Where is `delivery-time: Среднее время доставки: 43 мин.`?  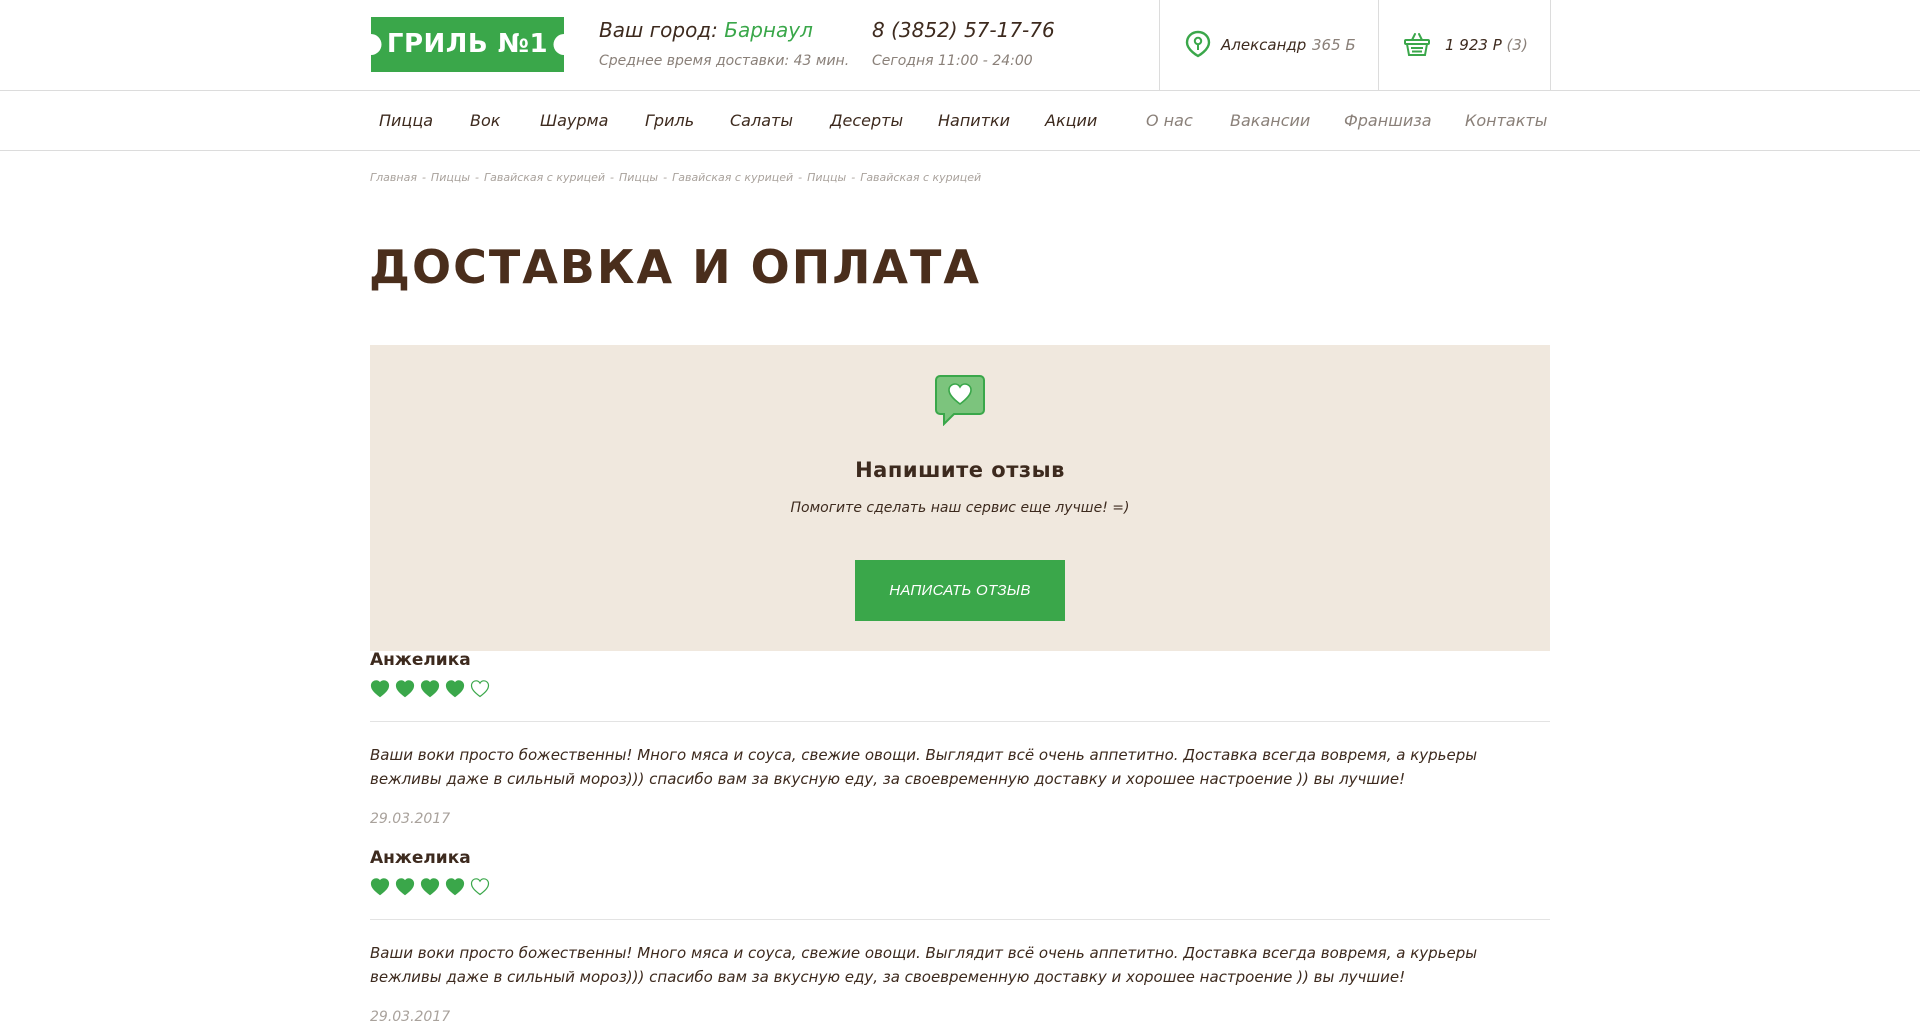
delivery-time: Среднее время доставки: 43 мин. is located at coordinates (724, 61).